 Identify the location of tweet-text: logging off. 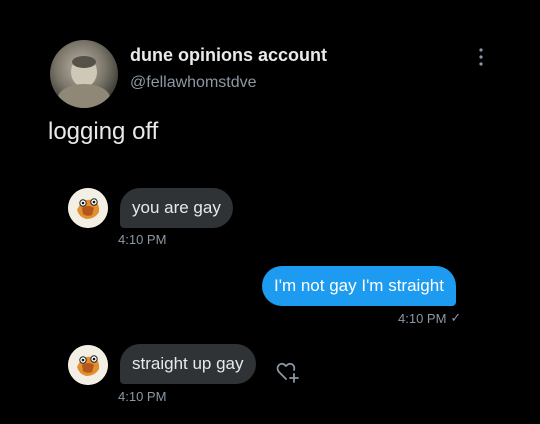
(103, 131).